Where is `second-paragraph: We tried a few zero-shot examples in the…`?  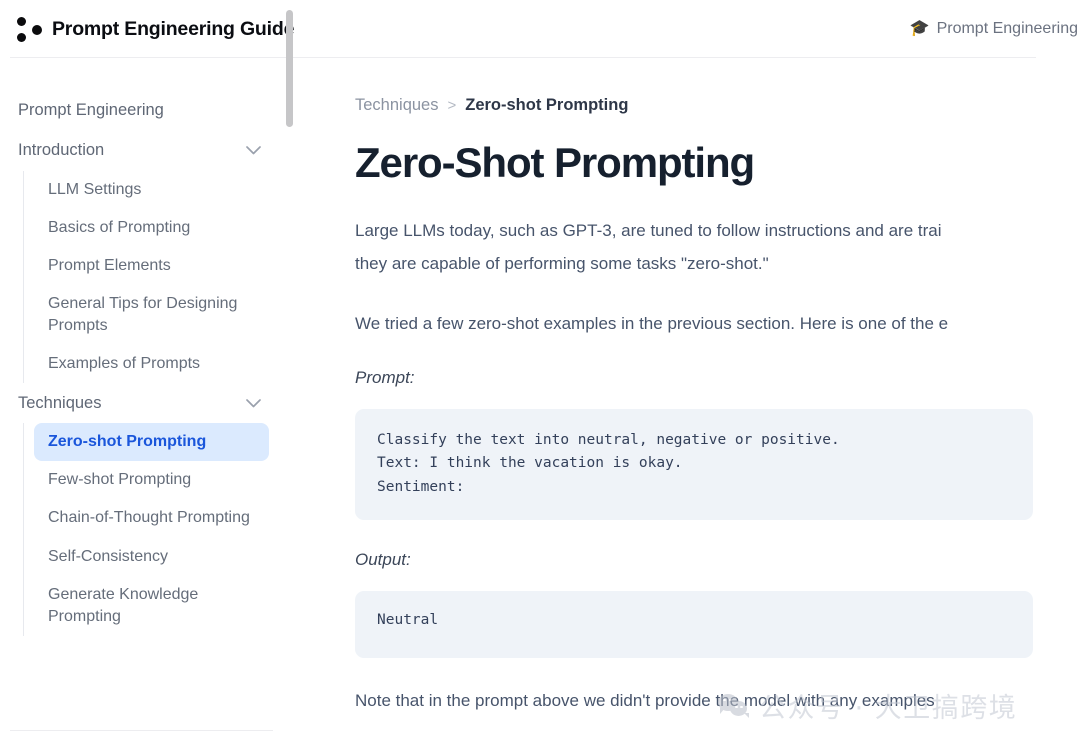
second-paragraph: We tried a few zero-shot examples in the… is located at coordinates (652, 323).